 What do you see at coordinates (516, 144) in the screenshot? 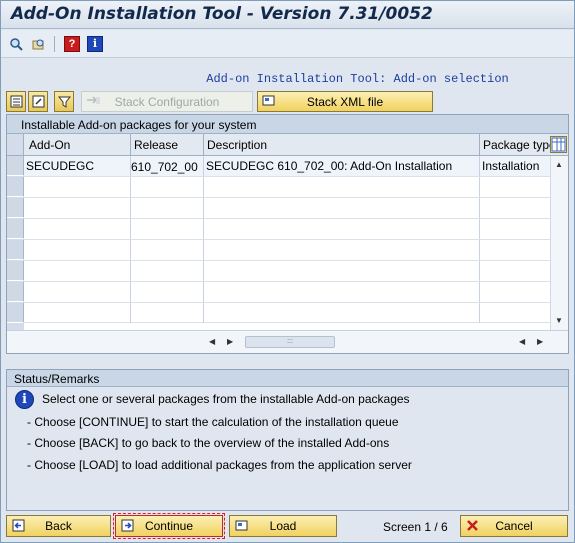
I see `column-header-package-type: Package type` at bounding box center [516, 144].